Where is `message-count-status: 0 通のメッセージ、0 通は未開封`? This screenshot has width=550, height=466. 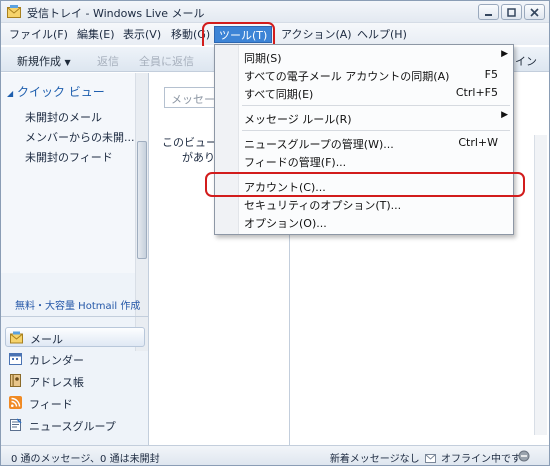
message-count-status: 0 通のメッセージ、0 通は未開封 is located at coordinates (85, 459).